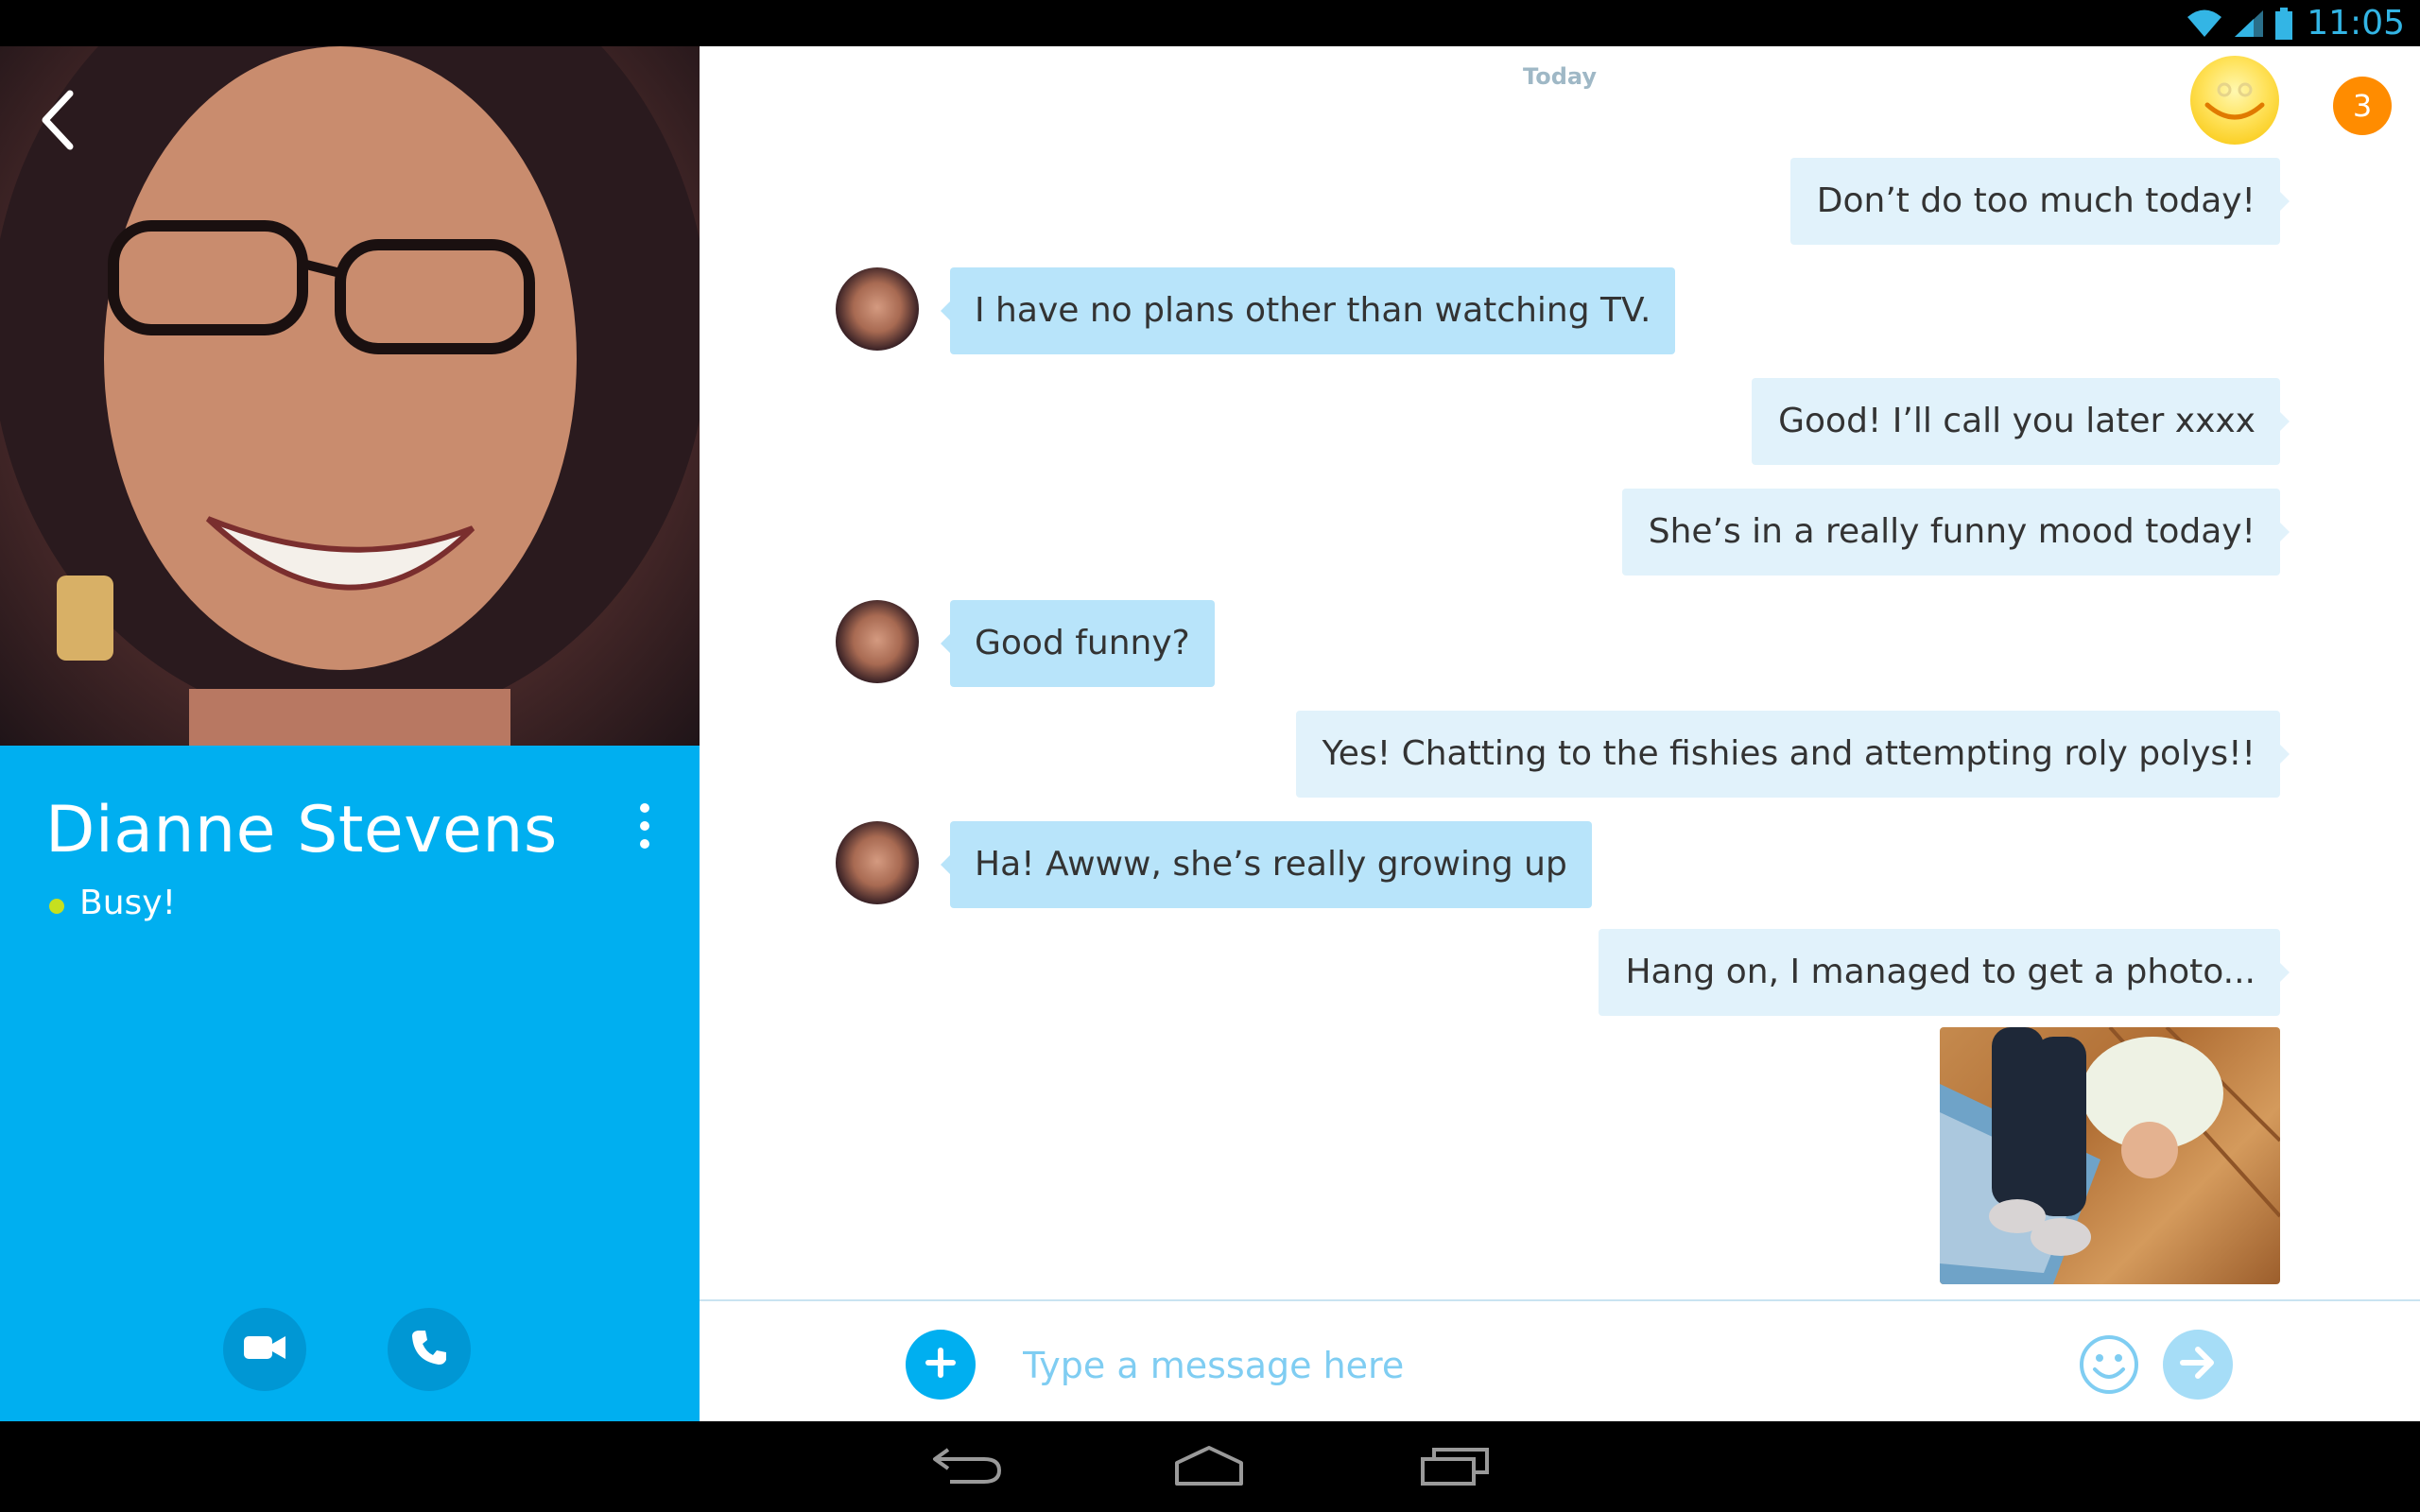 The image size is (2420, 1512). I want to click on arrow-right-icon, so click(2198, 1364).